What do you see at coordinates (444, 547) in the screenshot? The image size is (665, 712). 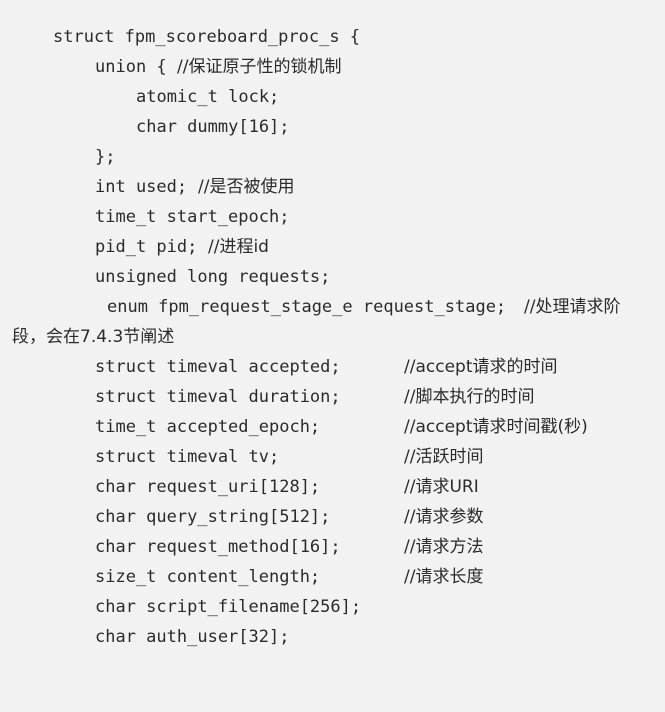 I see `code-comment: //请求方法` at bounding box center [444, 547].